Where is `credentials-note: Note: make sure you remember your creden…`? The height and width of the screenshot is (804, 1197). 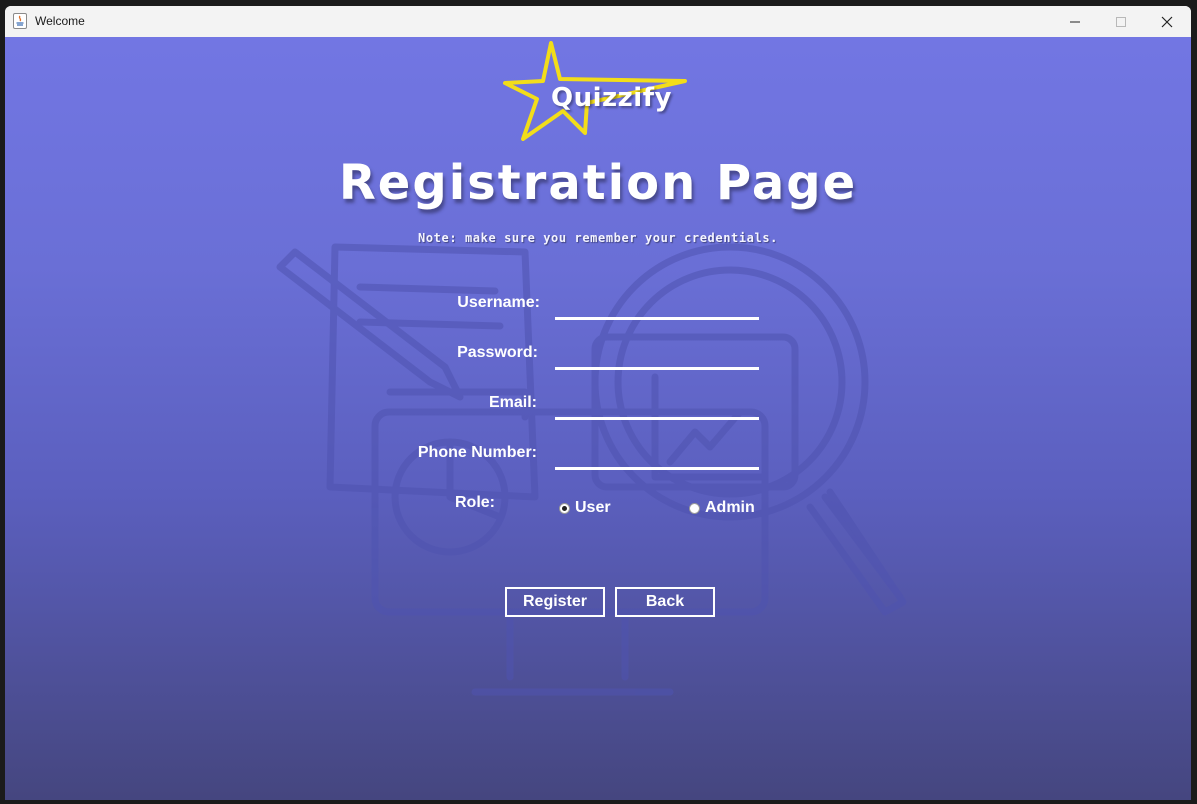 credentials-note: Note: make sure you remember your creden… is located at coordinates (598, 238).